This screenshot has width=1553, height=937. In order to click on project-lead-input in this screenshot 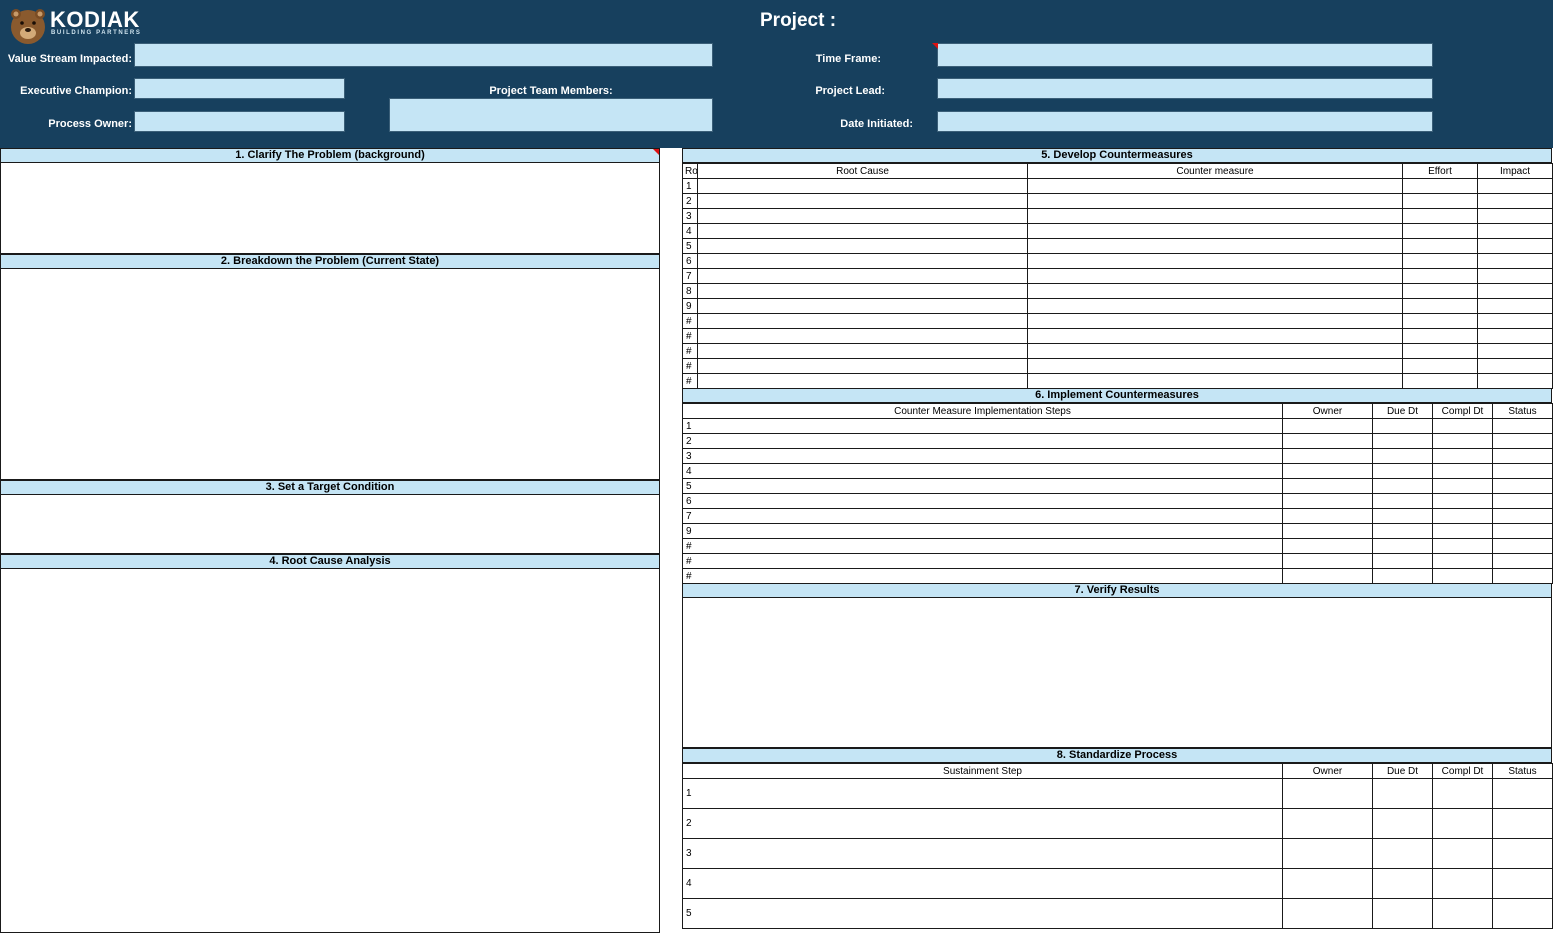, I will do `click(1185, 89)`.